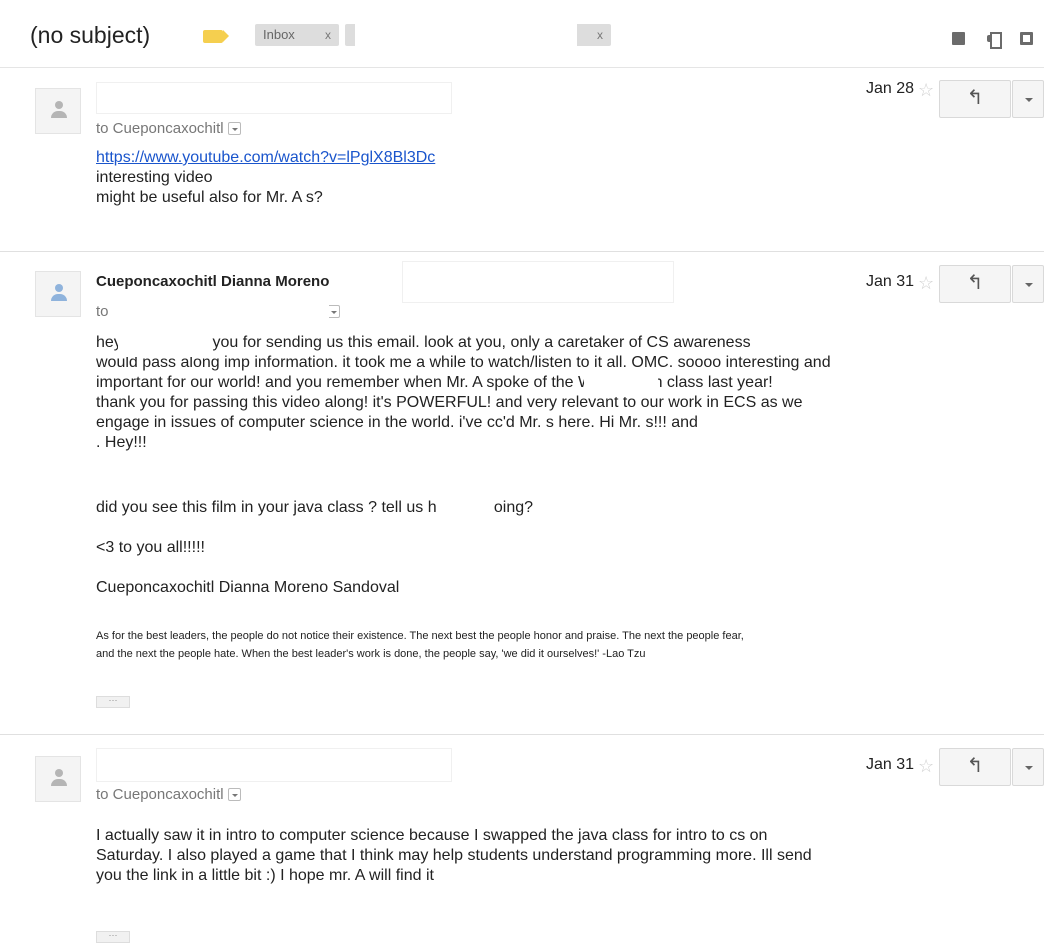 This screenshot has width=1044, height=951. Describe the element at coordinates (248, 587) in the screenshot. I see `signature-name: Cueponcaxochitl Dianna Moreno Sandoval` at that location.